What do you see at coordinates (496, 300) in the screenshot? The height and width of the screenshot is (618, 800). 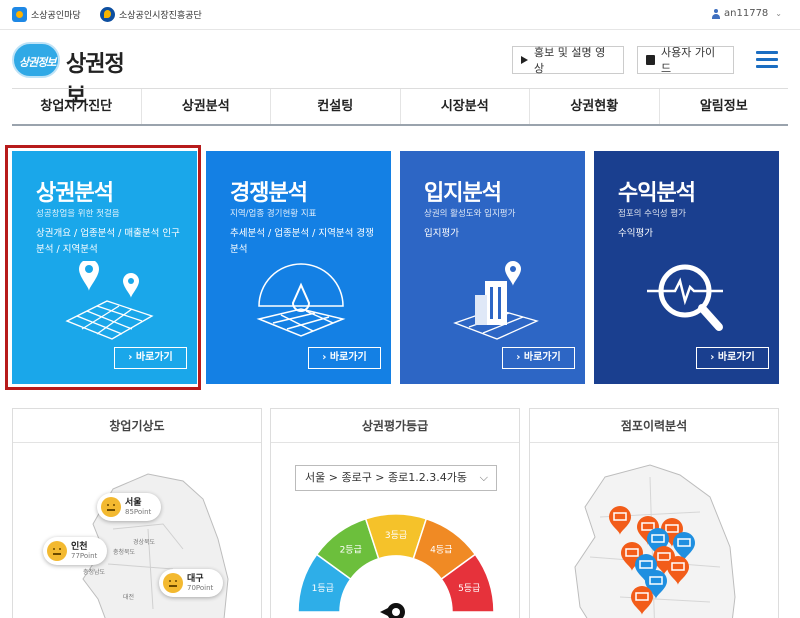 I see `building-pin-icon` at bounding box center [496, 300].